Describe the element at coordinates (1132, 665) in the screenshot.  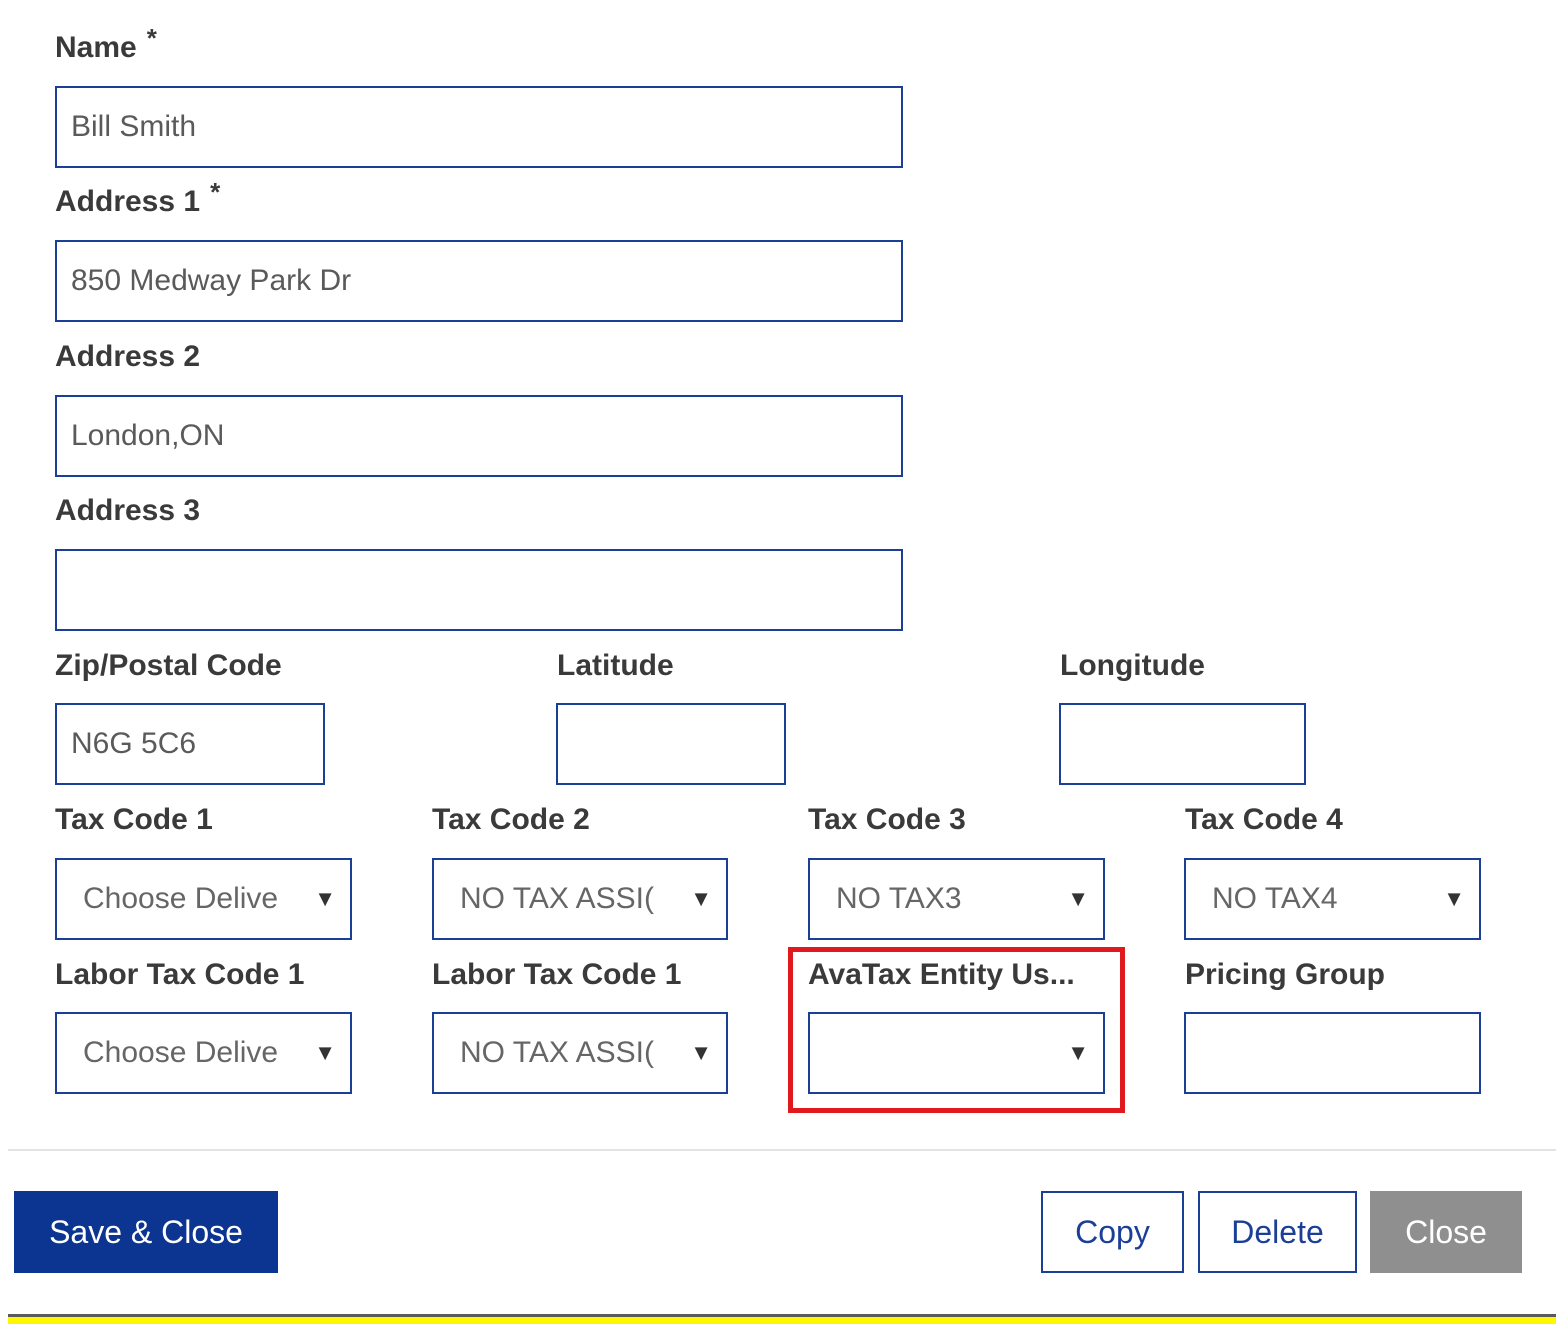
I see `longitude-label: Longitude` at that location.